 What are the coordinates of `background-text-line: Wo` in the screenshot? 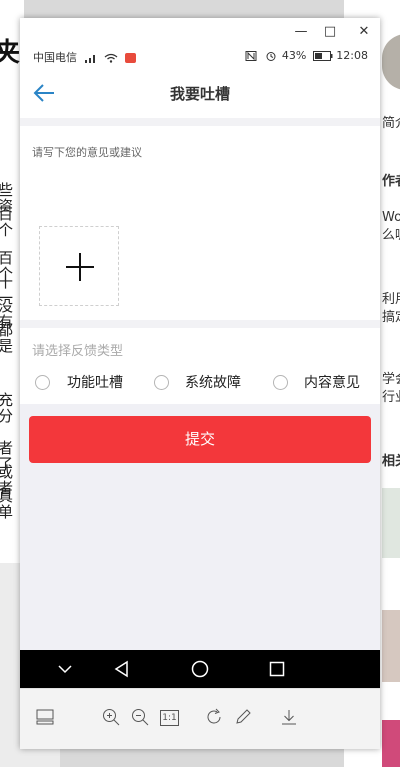 It's located at (391, 217).